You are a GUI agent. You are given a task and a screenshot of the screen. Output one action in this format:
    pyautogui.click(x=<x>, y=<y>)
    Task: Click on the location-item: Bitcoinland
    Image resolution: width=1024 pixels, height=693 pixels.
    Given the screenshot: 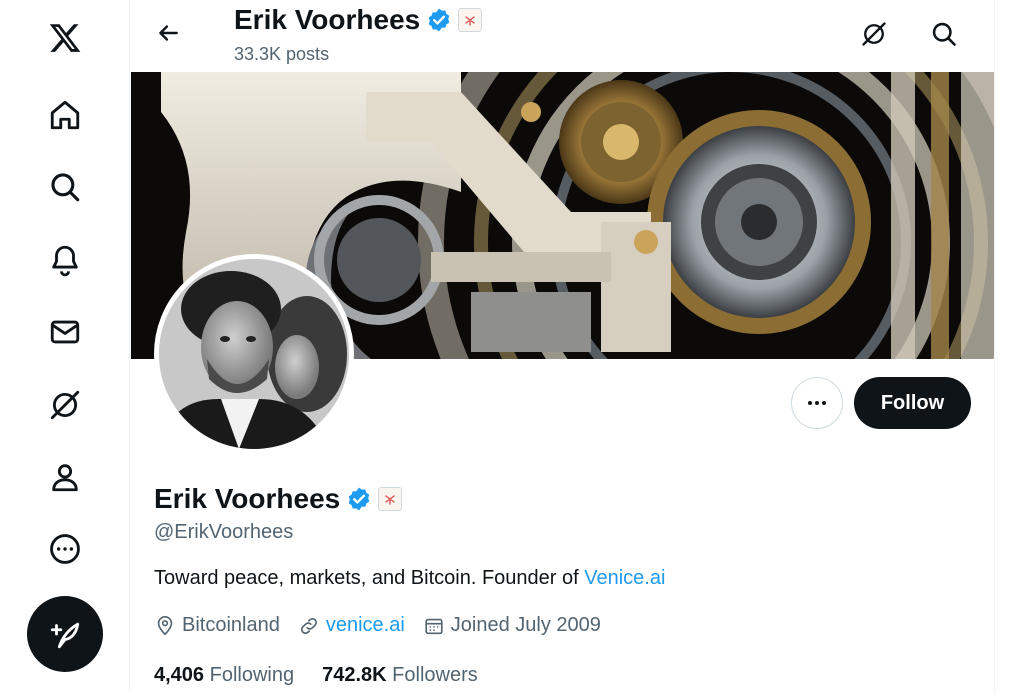 What is the action you would take?
    pyautogui.click(x=217, y=625)
    